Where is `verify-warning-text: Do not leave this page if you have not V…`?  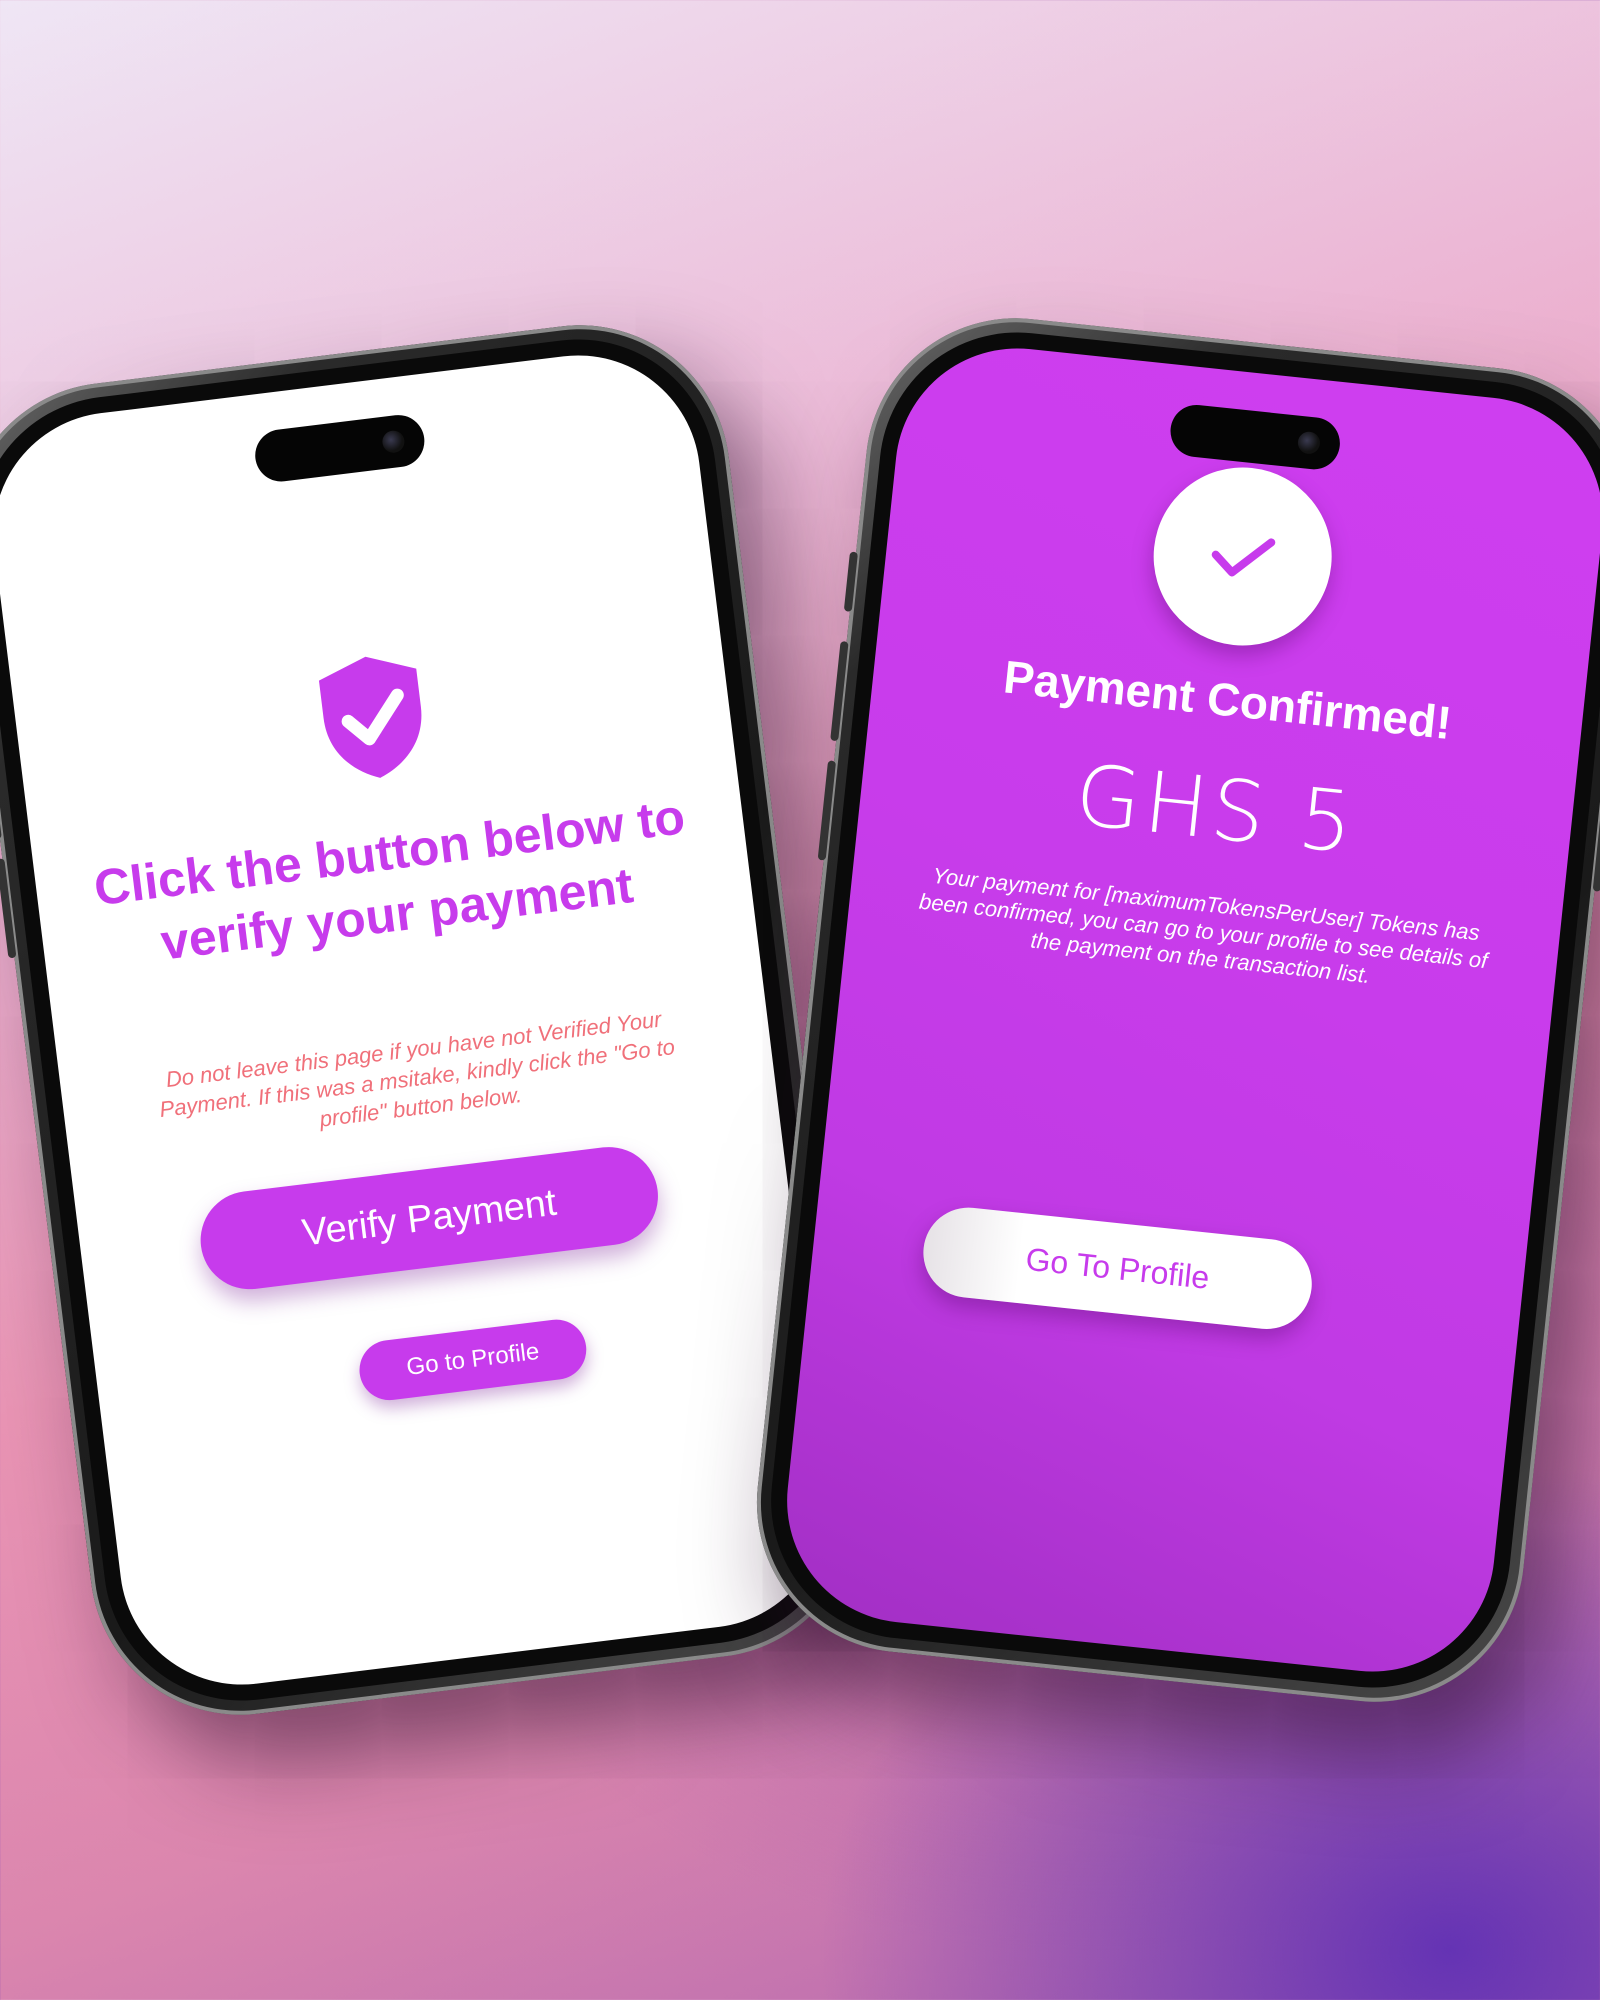
verify-warning-text: Do not leave this page if you have not V… is located at coordinates (417, 1069).